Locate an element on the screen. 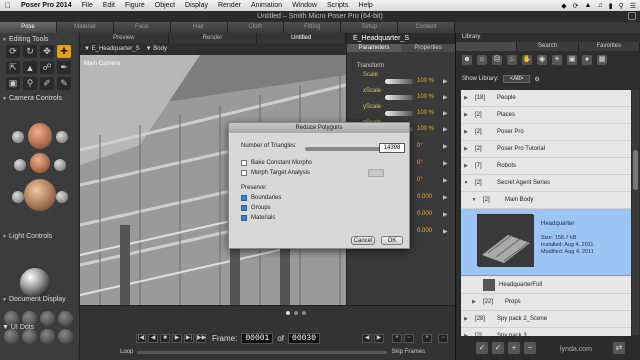  menu-display: Display is located at coordinates (196, 5).